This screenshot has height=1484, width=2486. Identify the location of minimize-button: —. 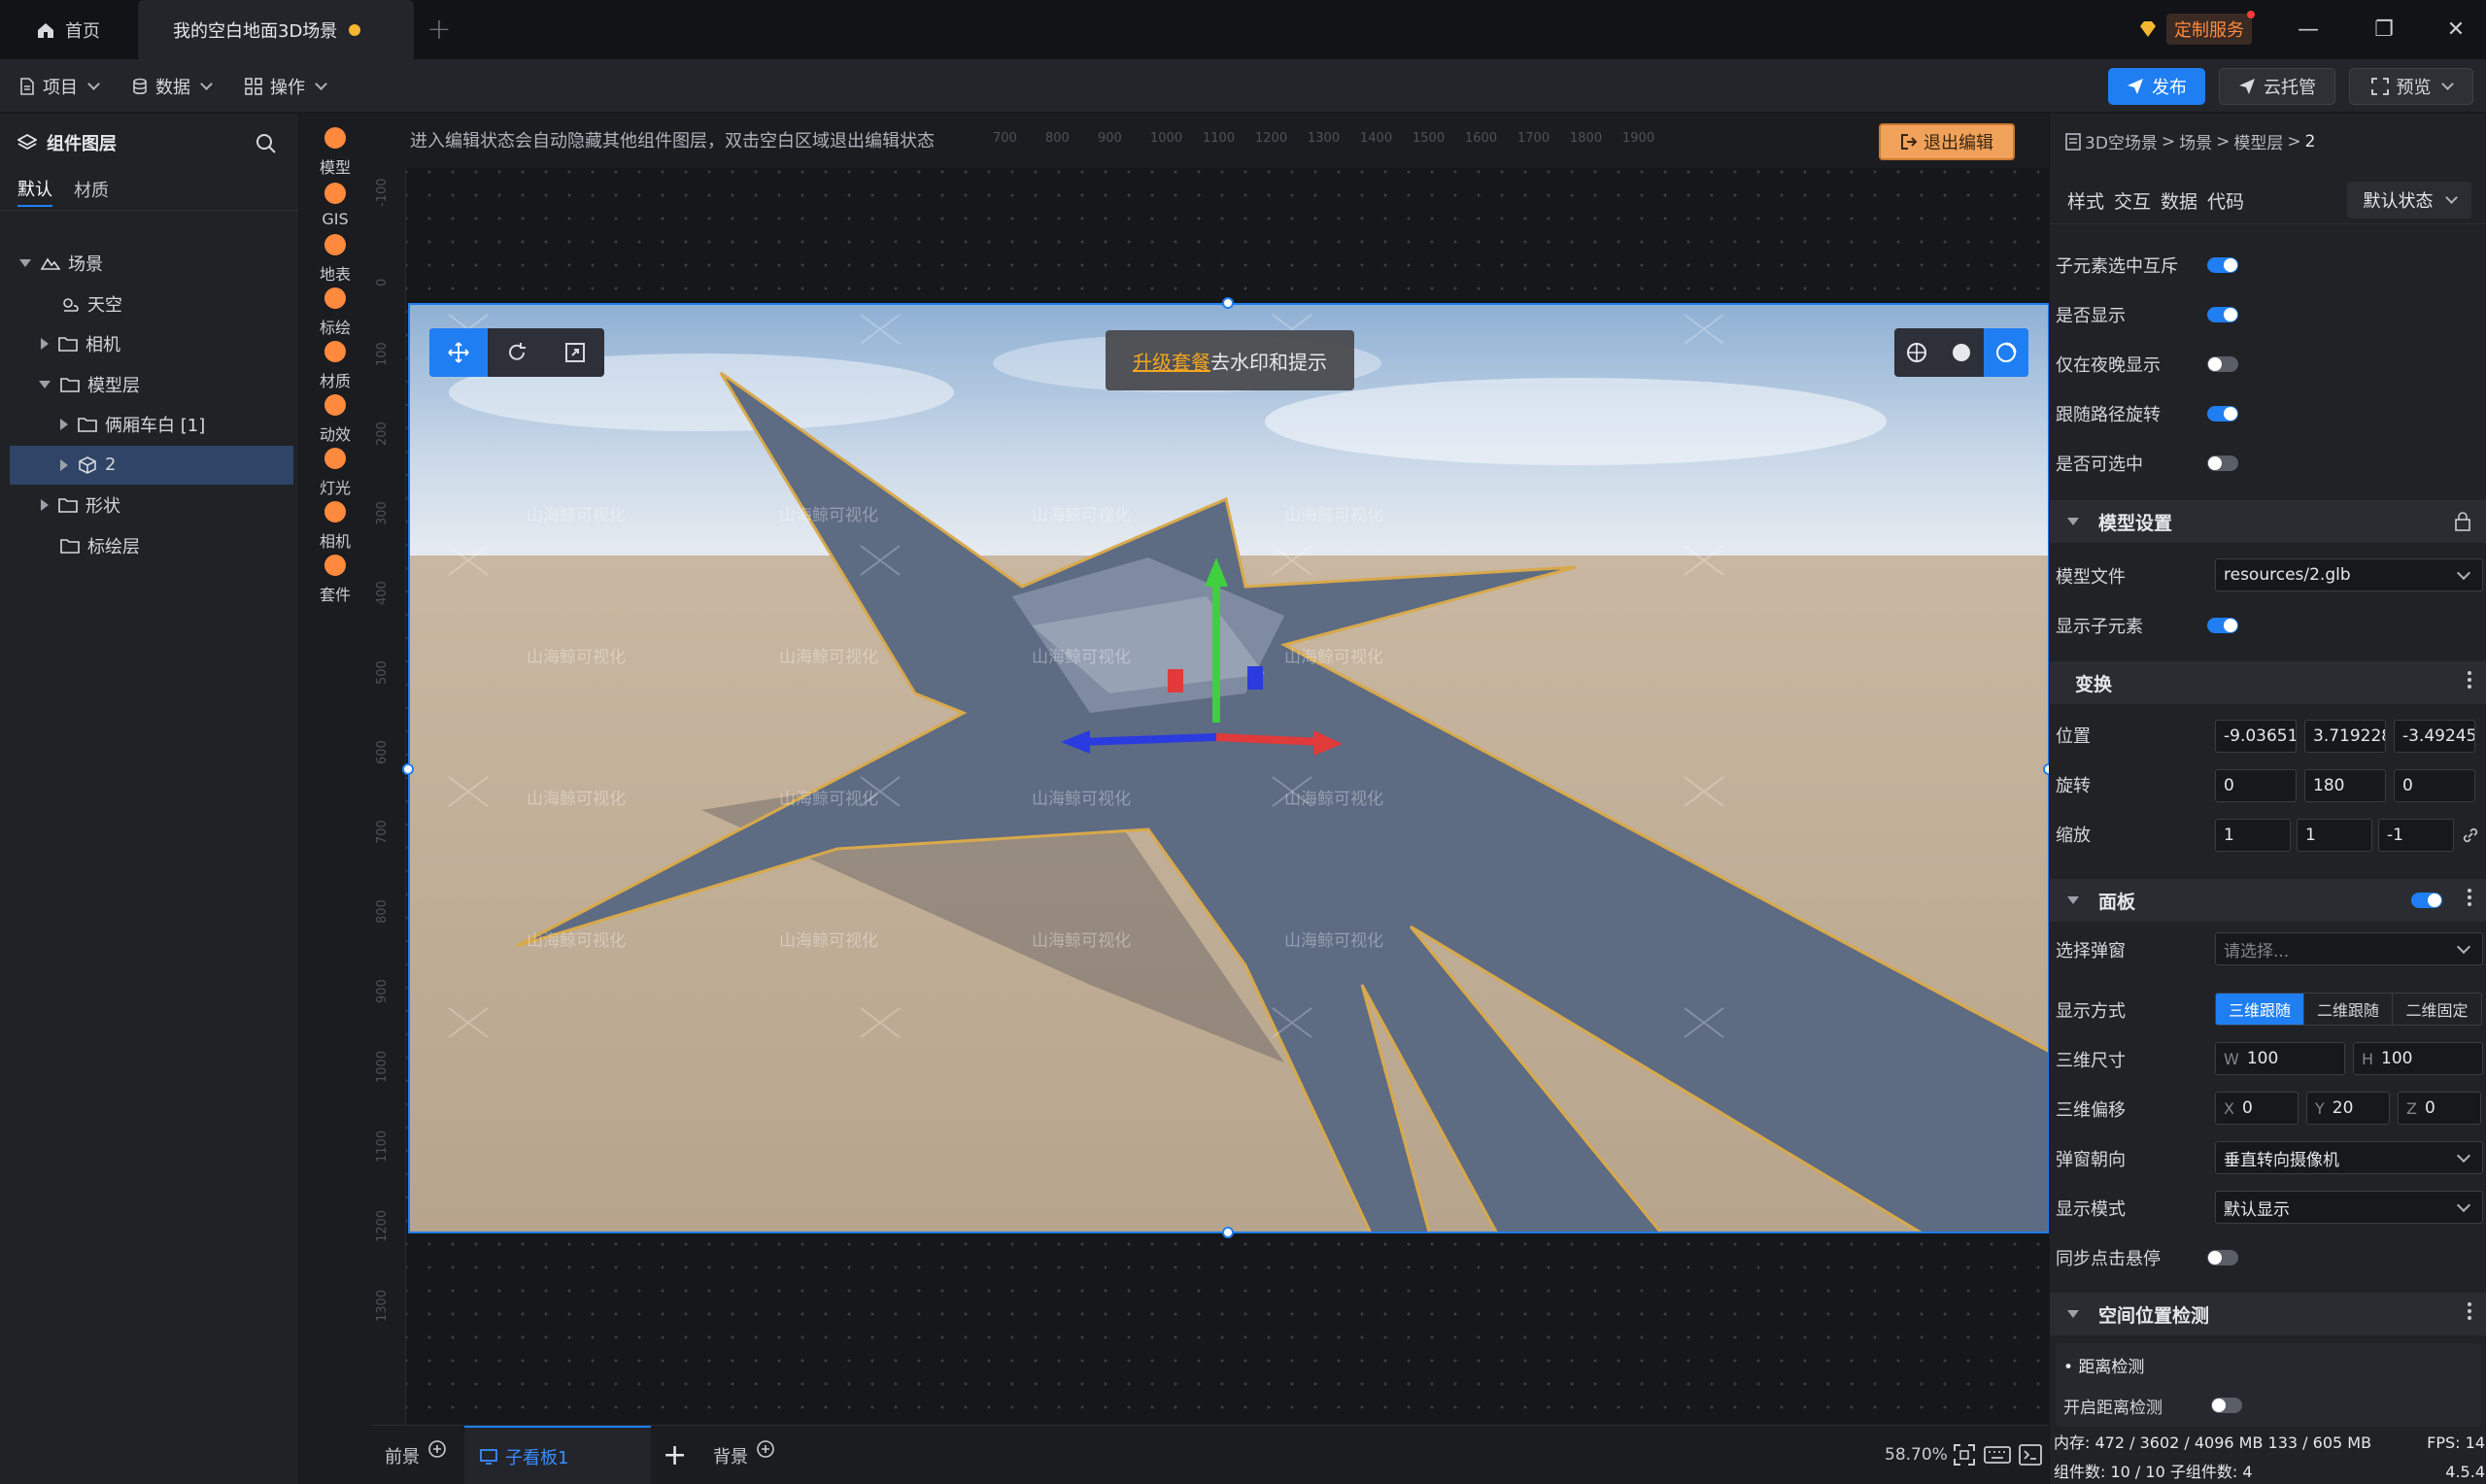
(2308, 29).